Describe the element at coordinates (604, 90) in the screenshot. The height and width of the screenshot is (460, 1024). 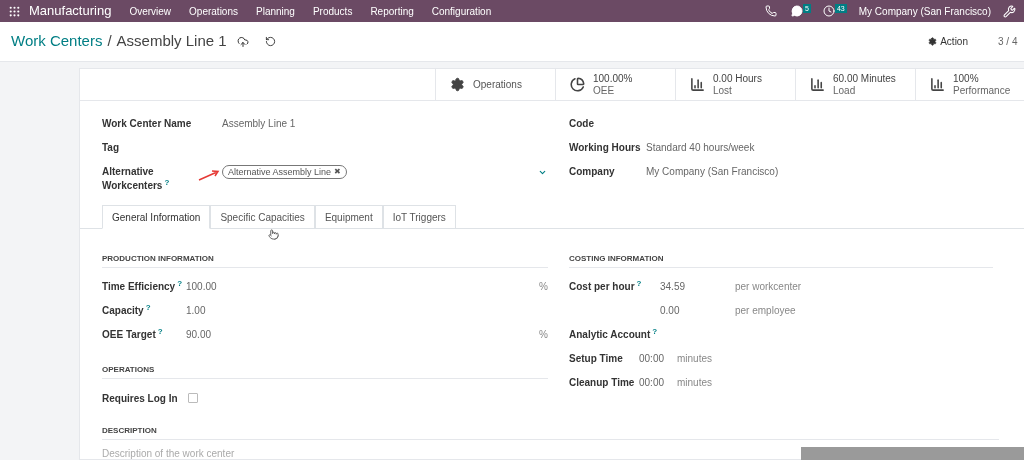
I see `stat-label: OEE` at that location.